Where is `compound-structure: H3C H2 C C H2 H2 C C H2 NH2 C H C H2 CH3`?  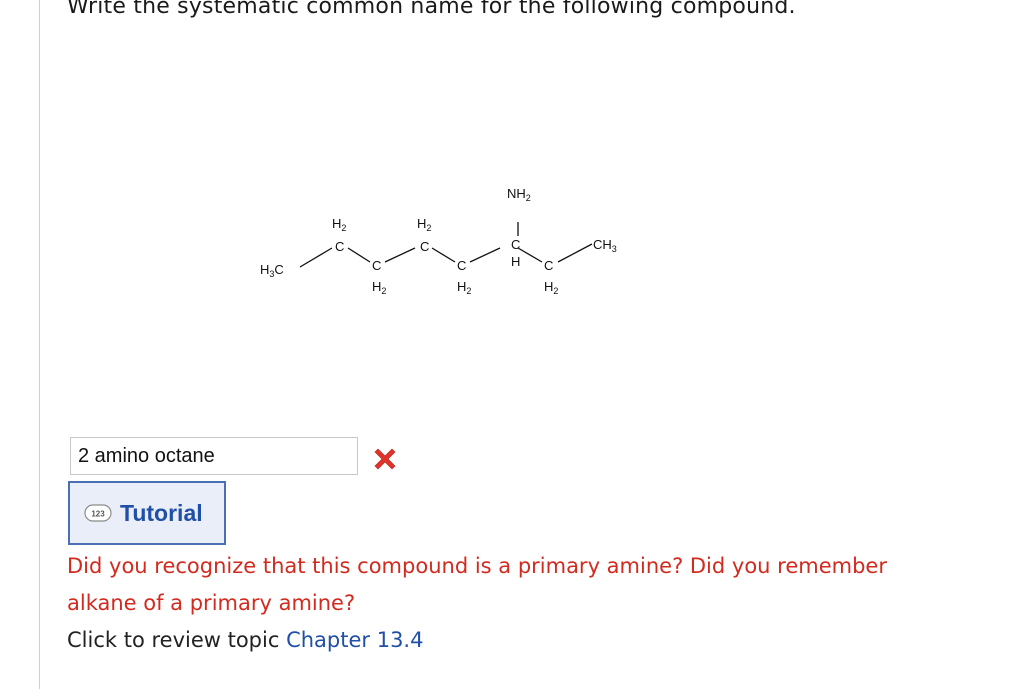 compound-structure: H3C H2 C C H2 H2 C C H2 NH2 C H C H2 CH3 is located at coordinates (450, 245).